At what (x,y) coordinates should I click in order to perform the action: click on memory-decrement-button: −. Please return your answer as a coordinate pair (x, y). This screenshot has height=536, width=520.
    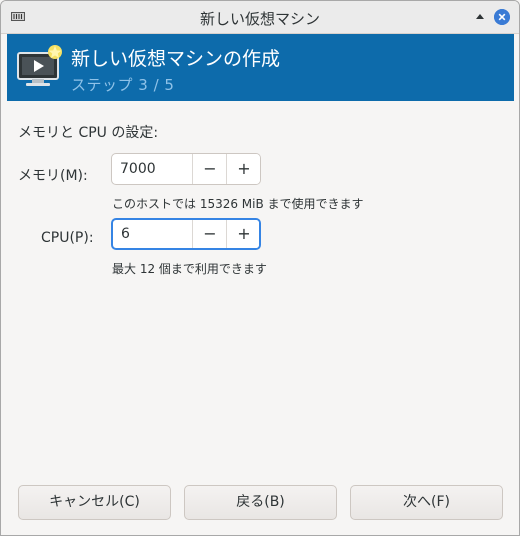
    Looking at the image, I should click on (209, 169).